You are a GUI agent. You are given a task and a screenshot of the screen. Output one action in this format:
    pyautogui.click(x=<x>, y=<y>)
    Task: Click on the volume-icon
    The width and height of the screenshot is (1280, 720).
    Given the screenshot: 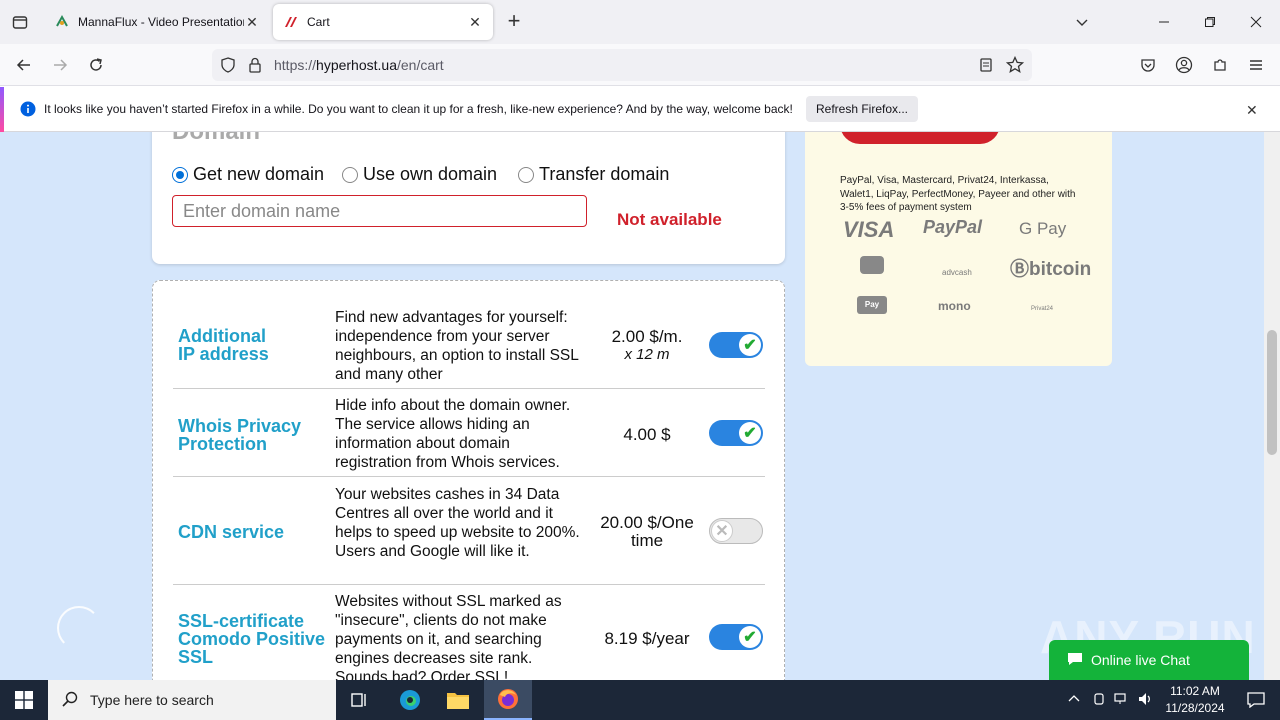 What is the action you would take?
    pyautogui.click(x=1146, y=700)
    